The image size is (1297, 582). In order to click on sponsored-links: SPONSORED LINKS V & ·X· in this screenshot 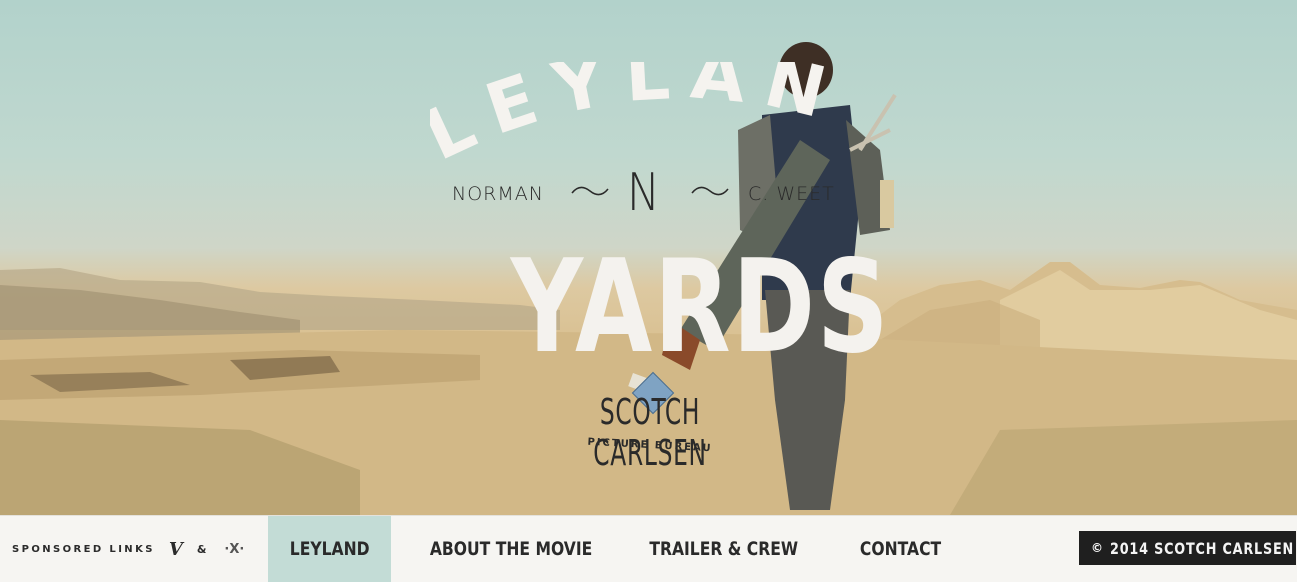, I will do `click(128, 549)`.